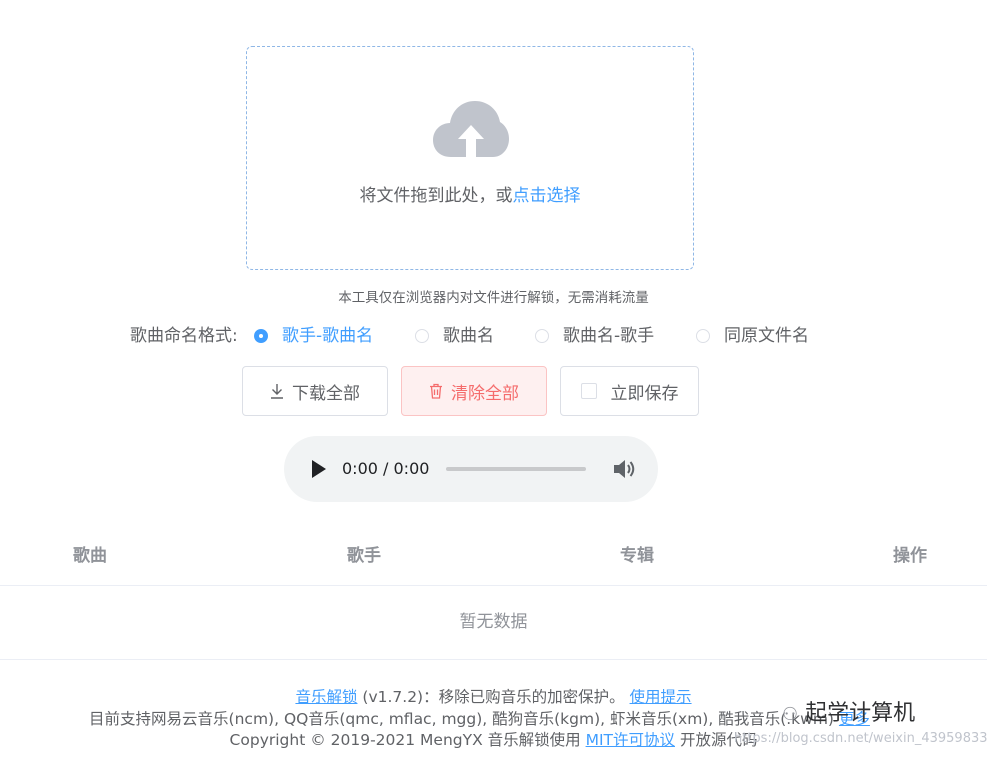 The height and width of the screenshot is (757, 987). Describe the element at coordinates (625, 469) in the screenshot. I see `volume-icon` at that location.